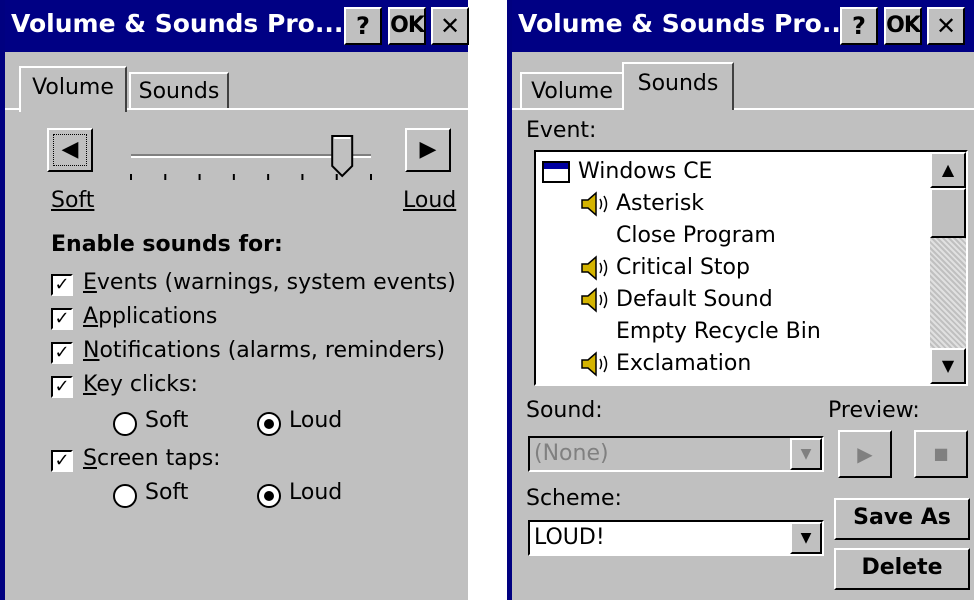 This screenshot has width=974, height=600. What do you see at coordinates (571, 453) in the screenshot?
I see `sound-select-value: (None)` at bounding box center [571, 453].